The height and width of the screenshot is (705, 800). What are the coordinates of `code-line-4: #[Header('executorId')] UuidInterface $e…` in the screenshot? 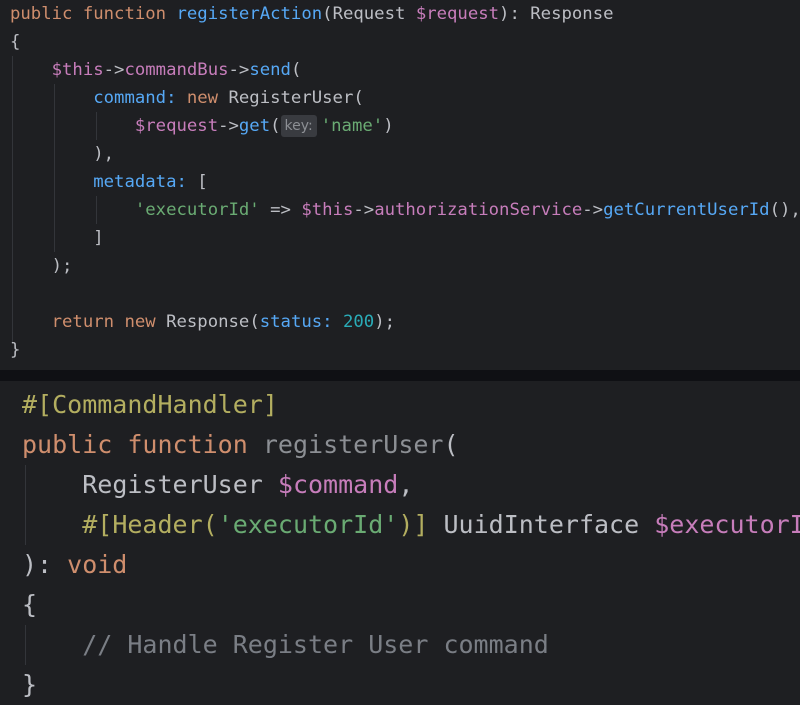 It's located at (411, 525).